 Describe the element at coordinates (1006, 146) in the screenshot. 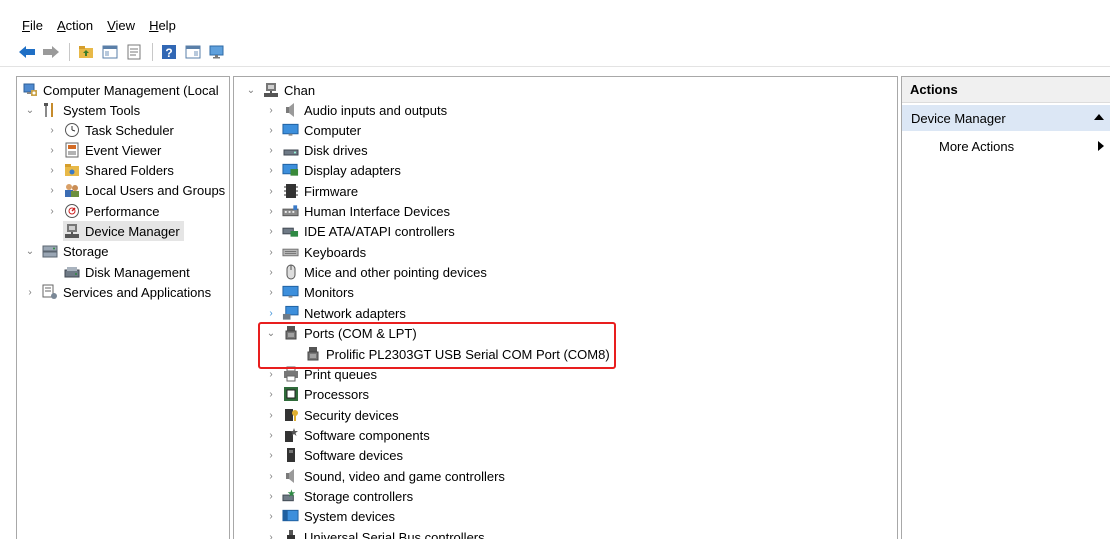

I see `more-actions-item: More Actions` at that location.